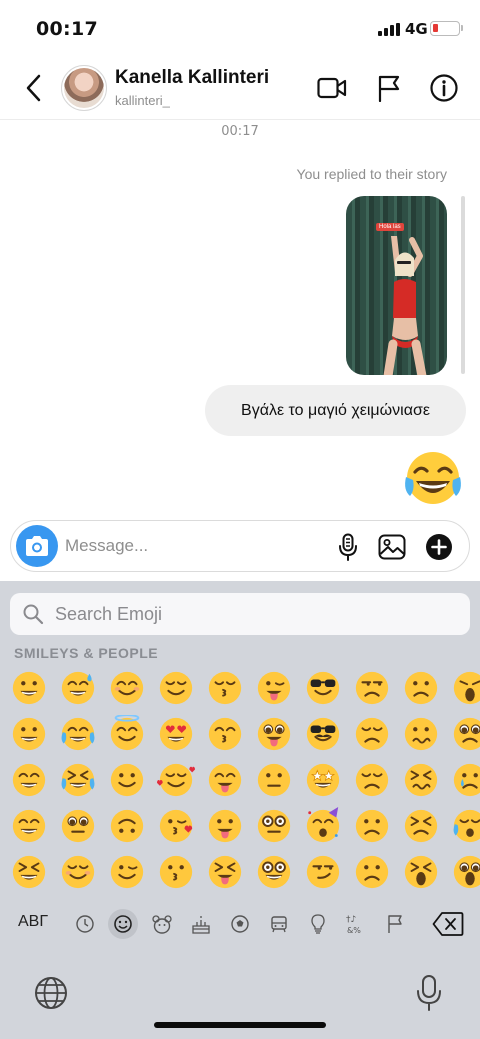  What do you see at coordinates (371, 872) in the screenshot?
I see `emoji-slight-frown` at bounding box center [371, 872].